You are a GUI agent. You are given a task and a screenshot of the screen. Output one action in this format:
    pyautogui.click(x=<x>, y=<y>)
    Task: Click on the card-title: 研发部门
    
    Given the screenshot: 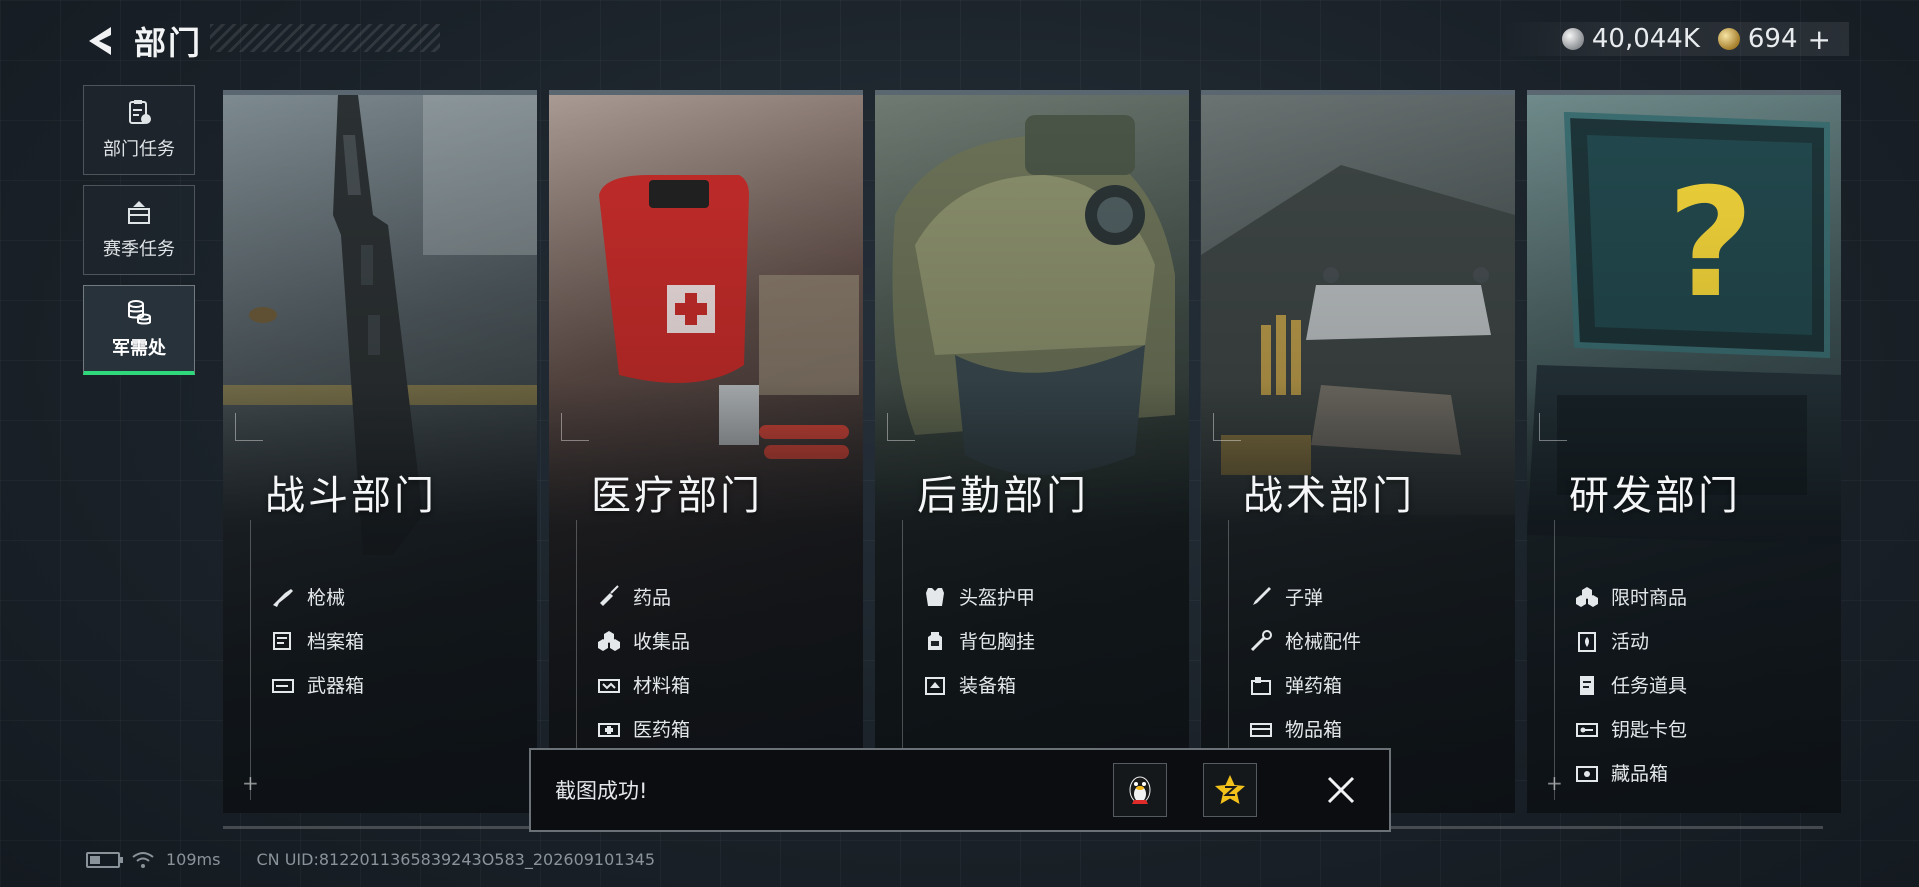 What is the action you would take?
    pyautogui.click(x=1655, y=496)
    